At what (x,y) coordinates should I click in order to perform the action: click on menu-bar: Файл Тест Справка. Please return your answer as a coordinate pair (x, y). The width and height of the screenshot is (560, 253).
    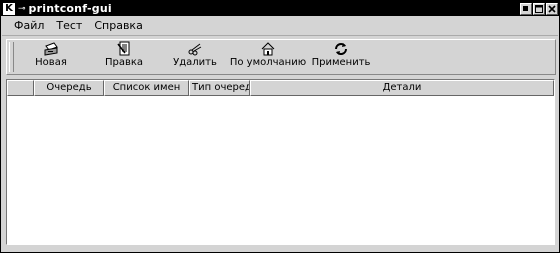
    Looking at the image, I should click on (280, 26).